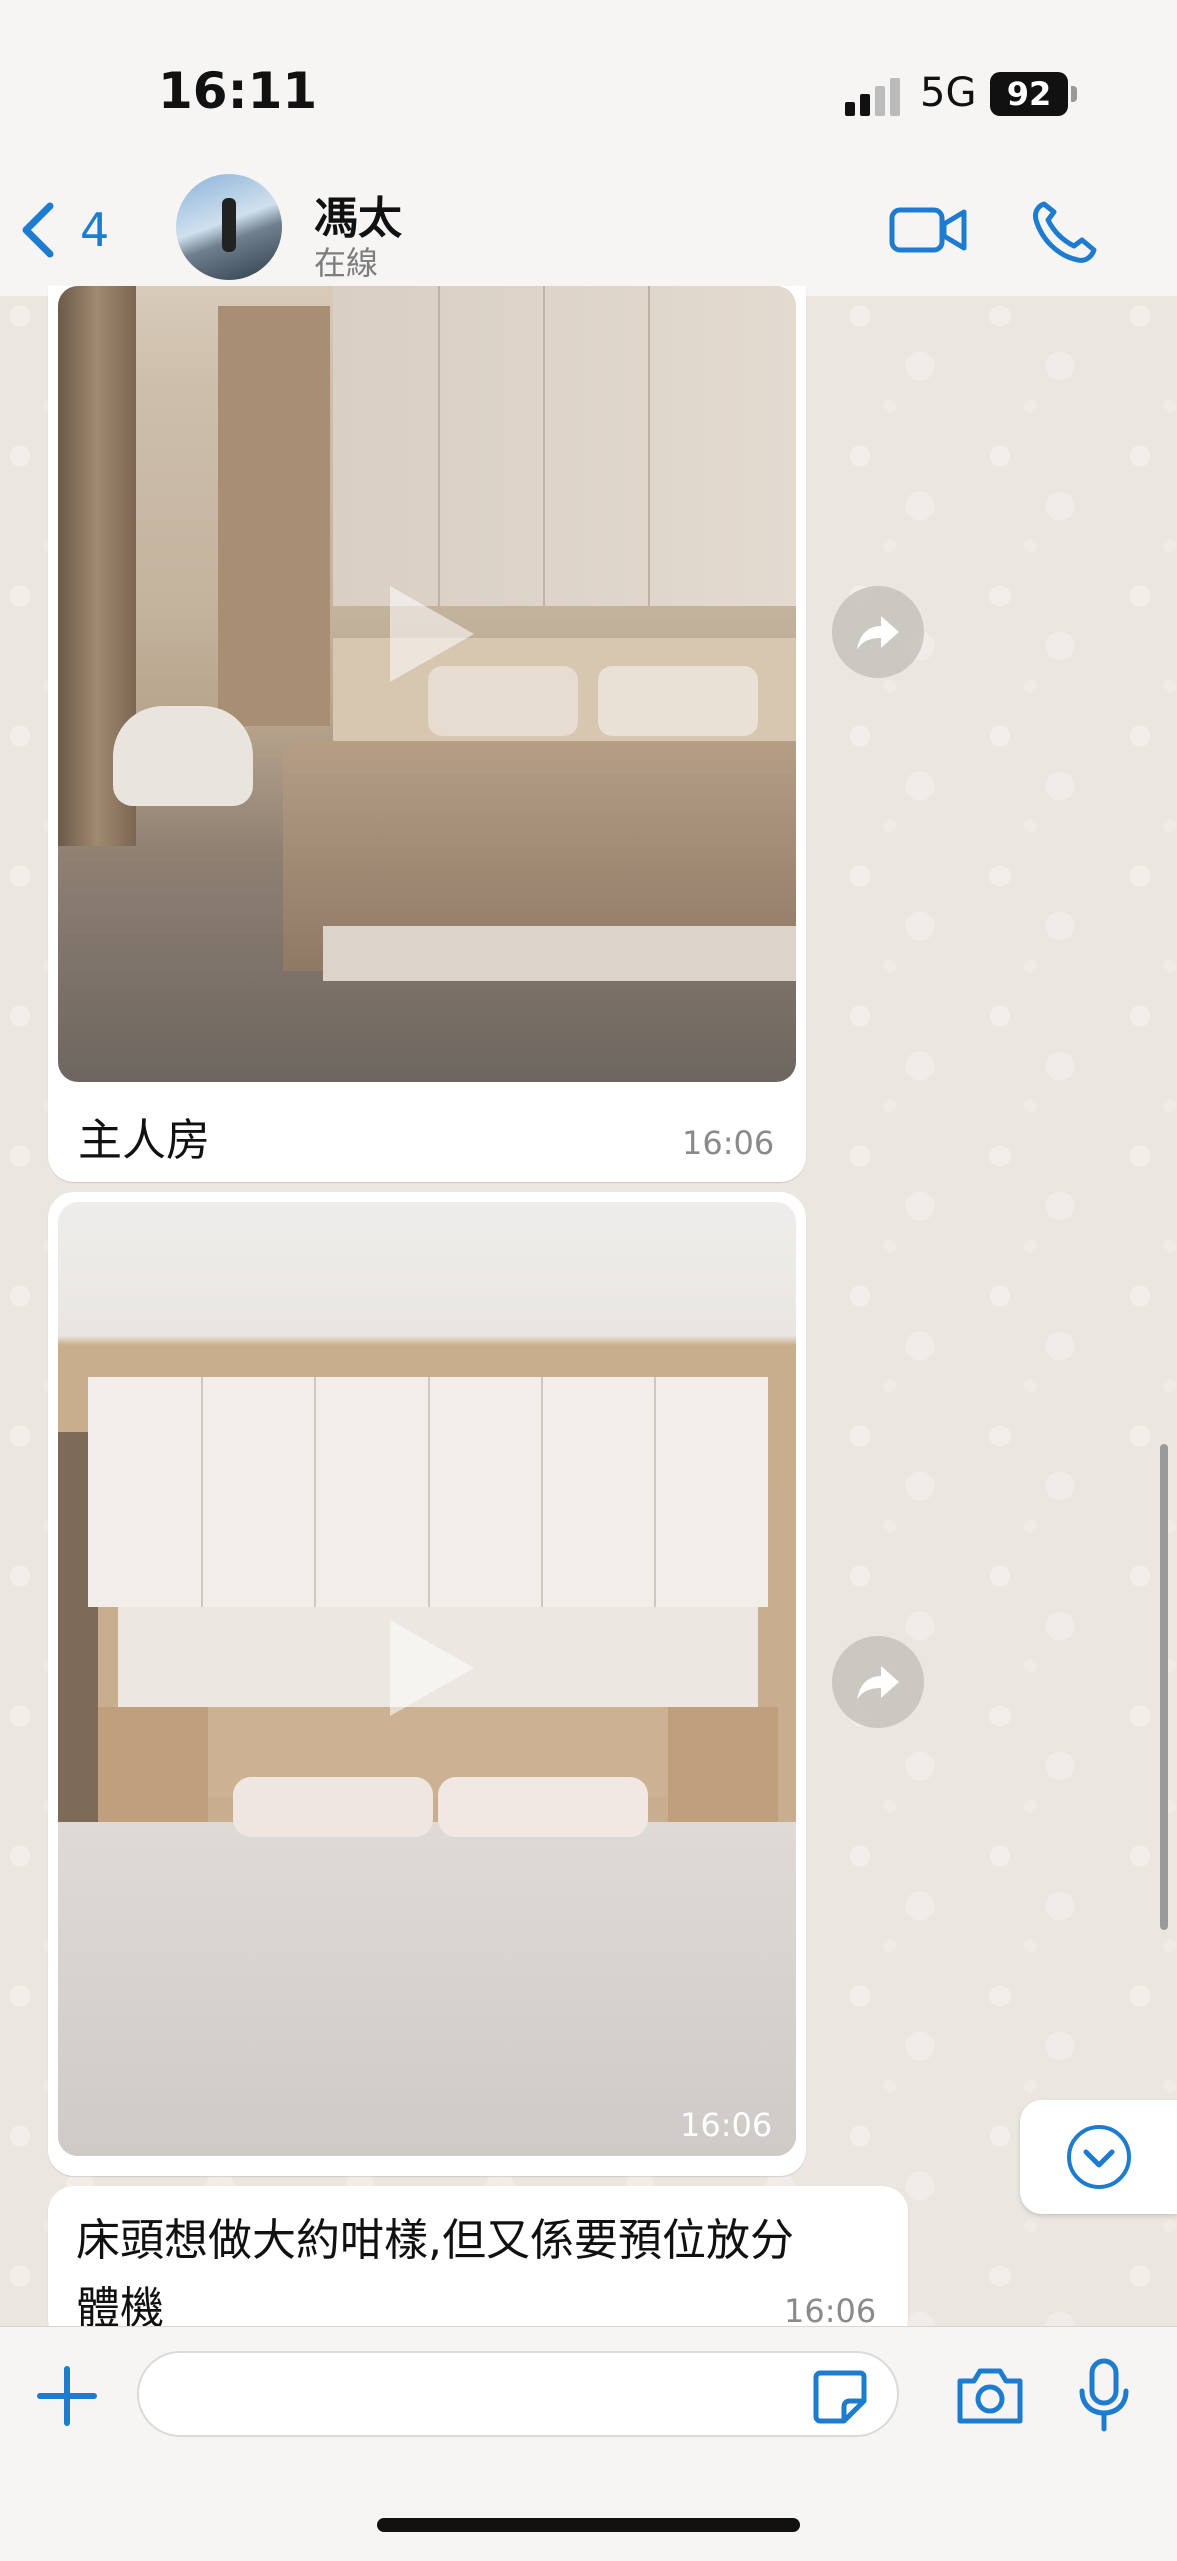  What do you see at coordinates (1074, 94) in the screenshot?
I see `battery-tip` at bounding box center [1074, 94].